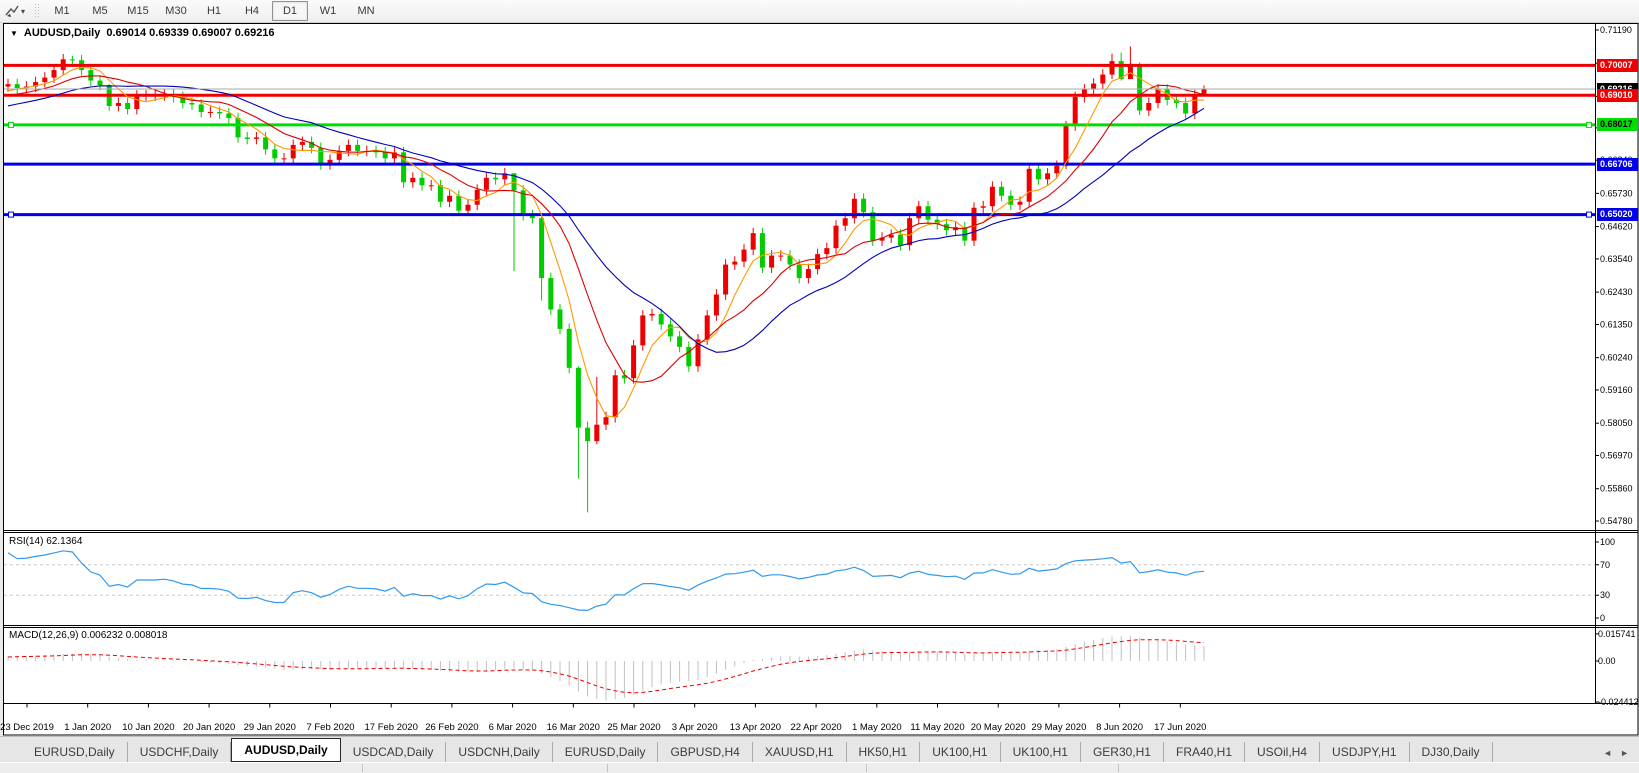 The height and width of the screenshot is (773, 1639). Describe the element at coordinates (499, 752) in the screenshot. I see `chart-tab-USDCNH-Daily: USDCNH,Daily` at that location.